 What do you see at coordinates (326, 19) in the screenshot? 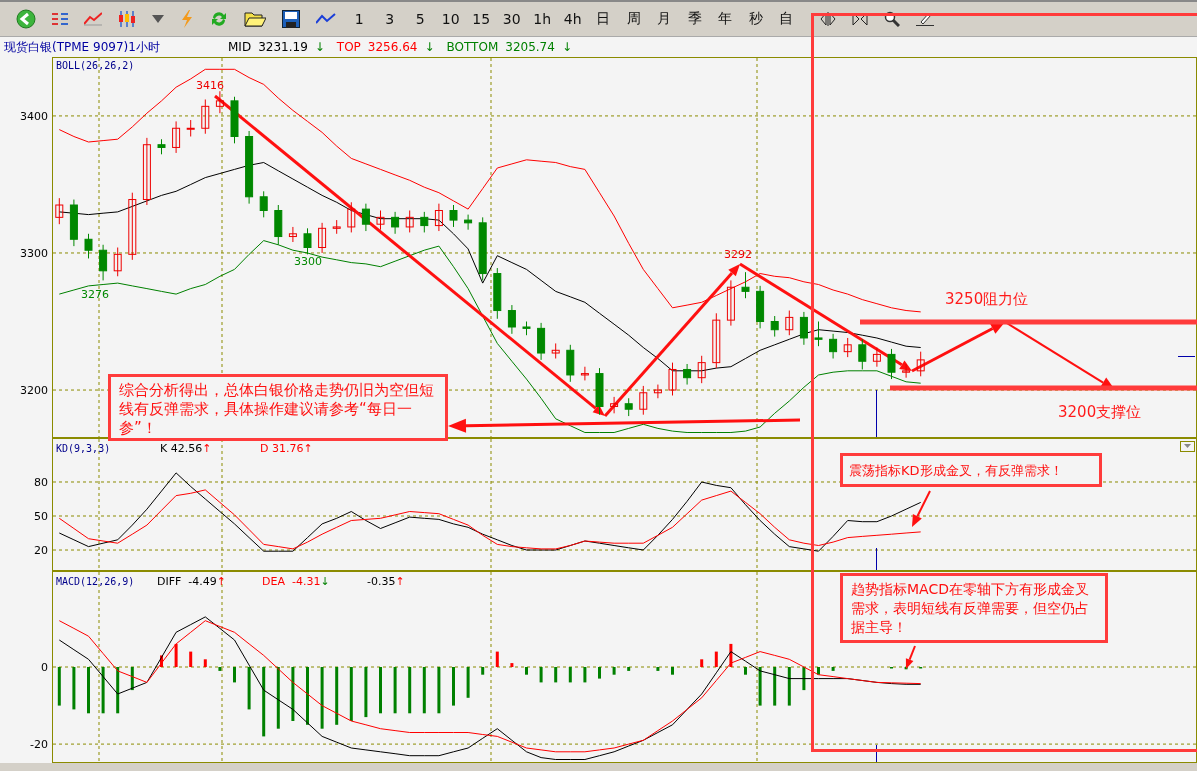
I see `wave-icon` at bounding box center [326, 19].